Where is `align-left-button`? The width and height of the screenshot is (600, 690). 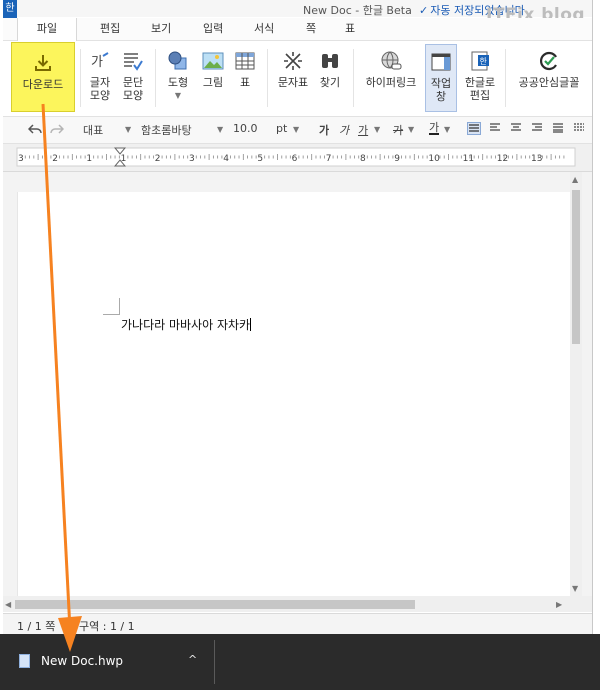 align-left-button is located at coordinates (496, 128).